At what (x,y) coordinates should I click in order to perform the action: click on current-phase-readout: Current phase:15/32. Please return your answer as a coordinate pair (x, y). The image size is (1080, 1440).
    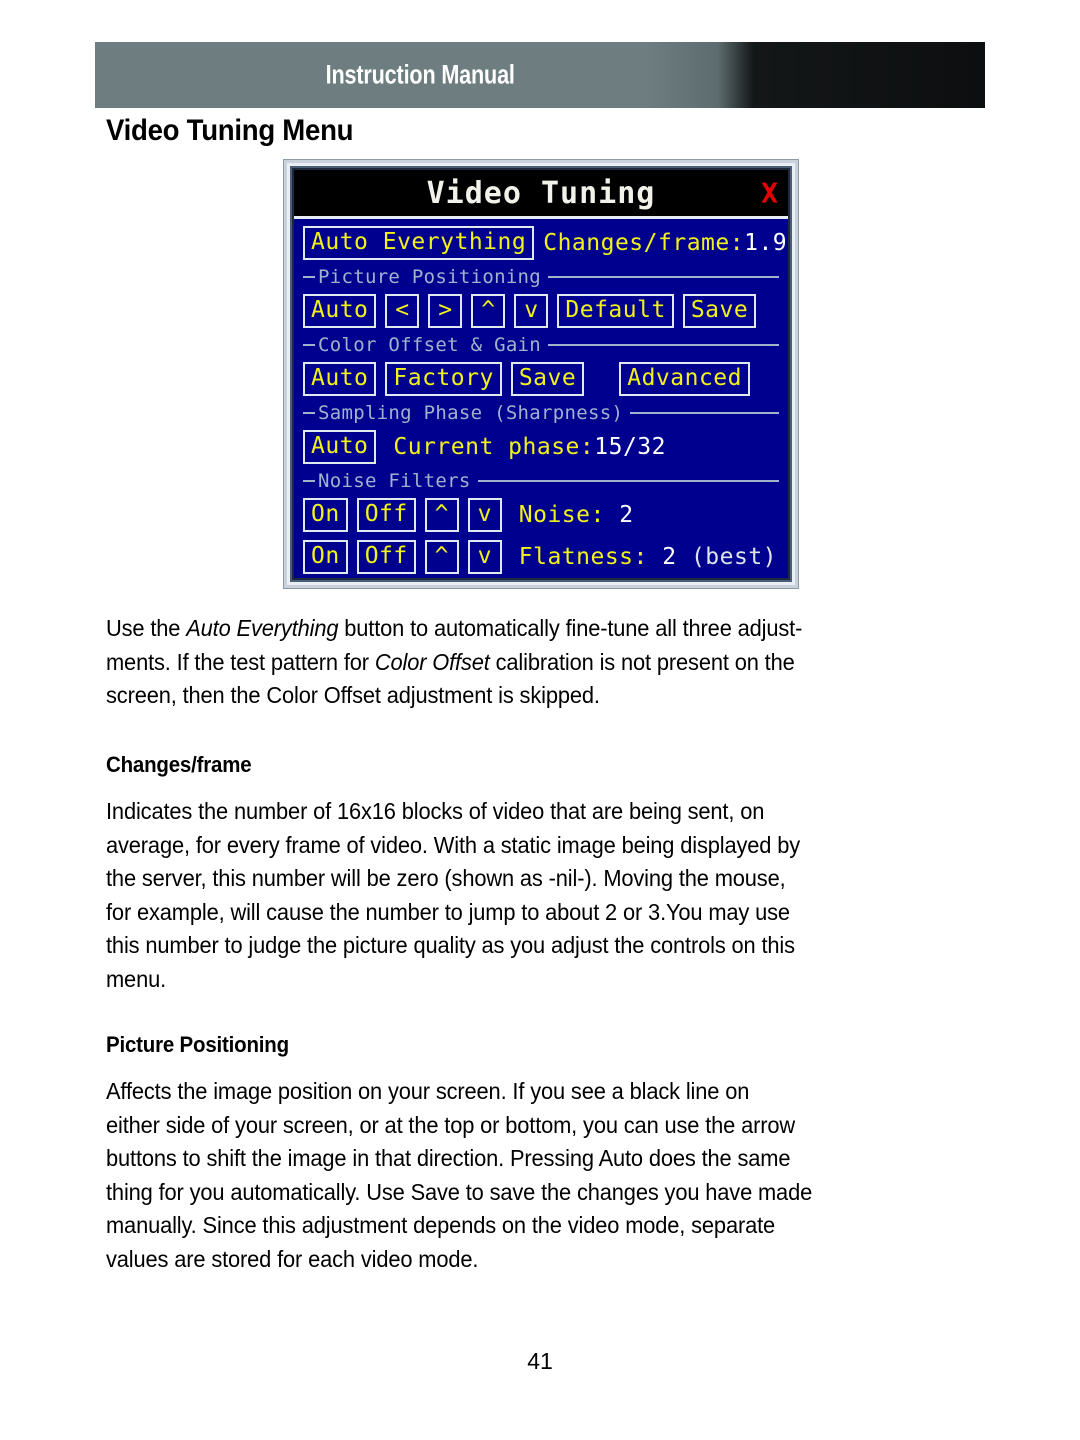
    Looking at the image, I should click on (529, 447).